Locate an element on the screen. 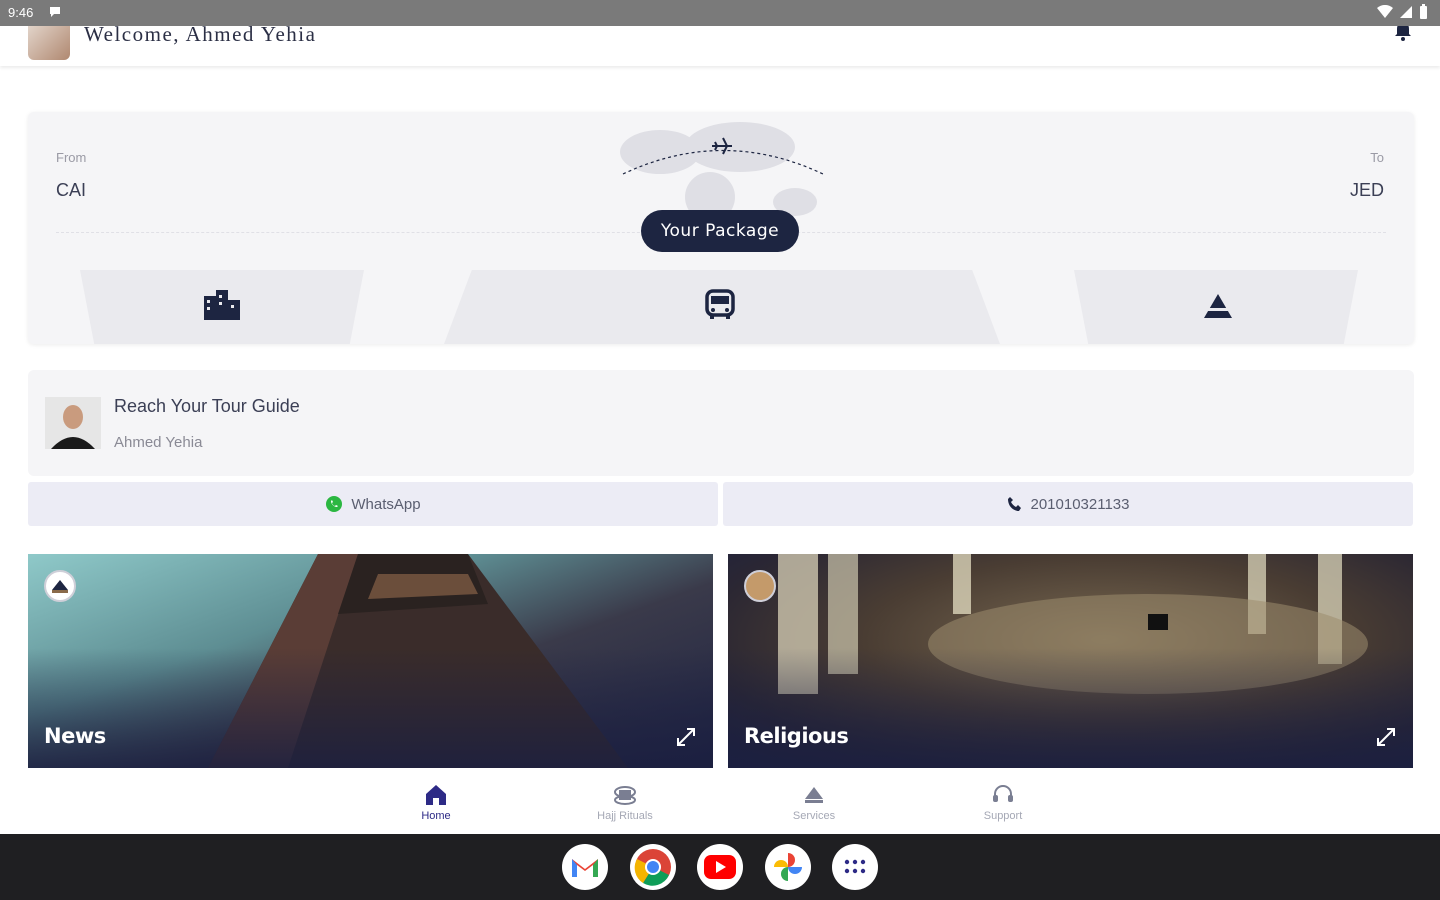 The height and width of the screenshot is (900, 1440). nav-rituals-label: Hajj Rituals is located at coordinates (625, 816).